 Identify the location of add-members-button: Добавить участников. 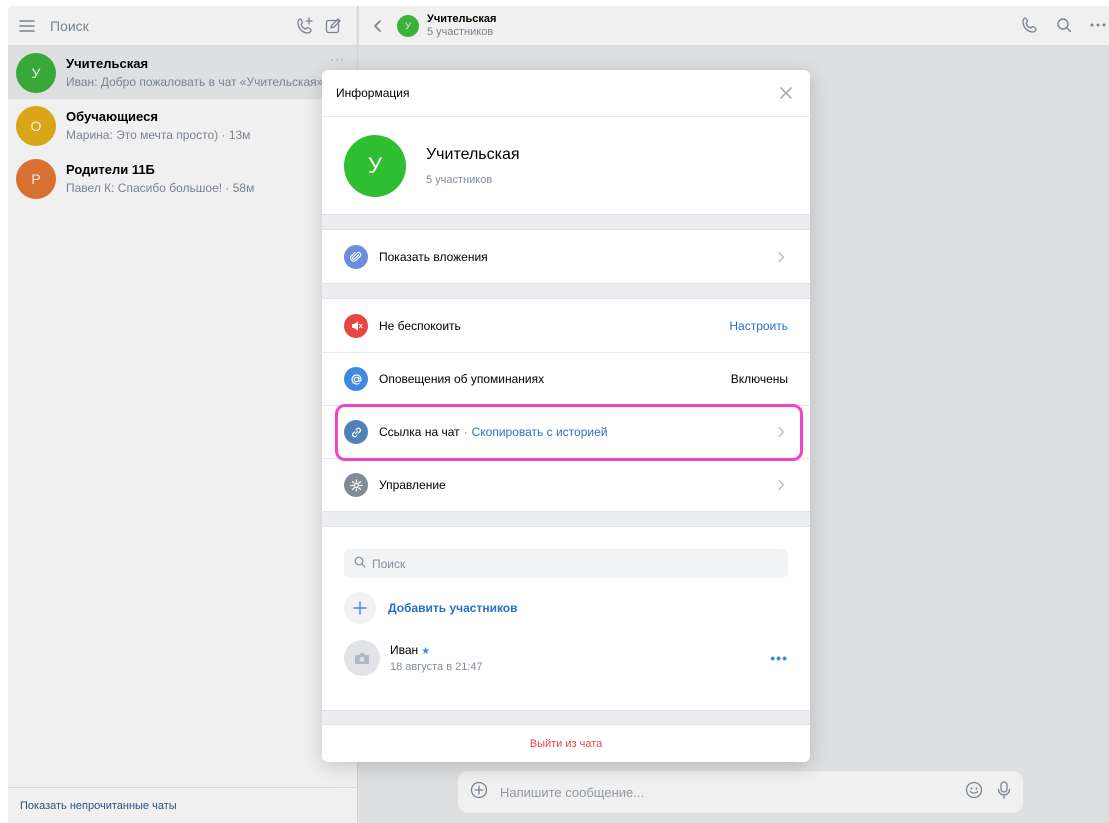
(566, 608).